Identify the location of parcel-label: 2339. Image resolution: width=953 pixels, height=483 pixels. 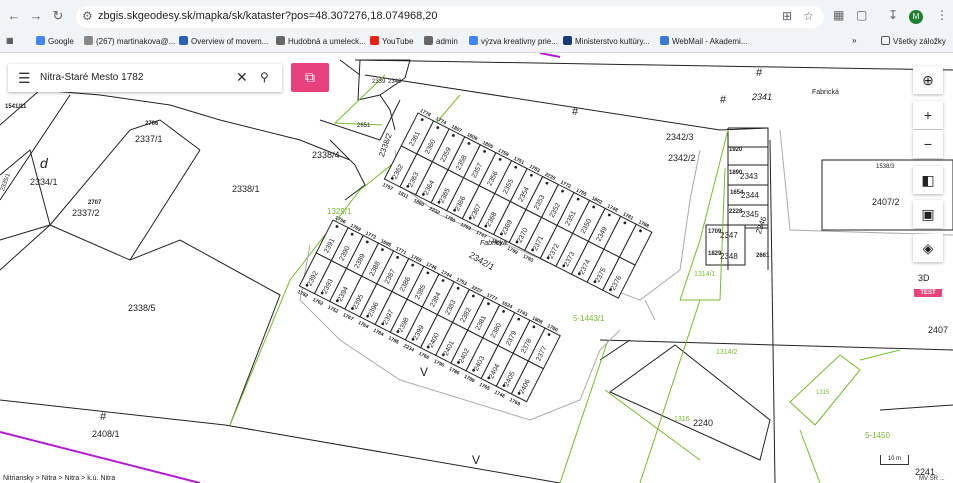
(379, 82).